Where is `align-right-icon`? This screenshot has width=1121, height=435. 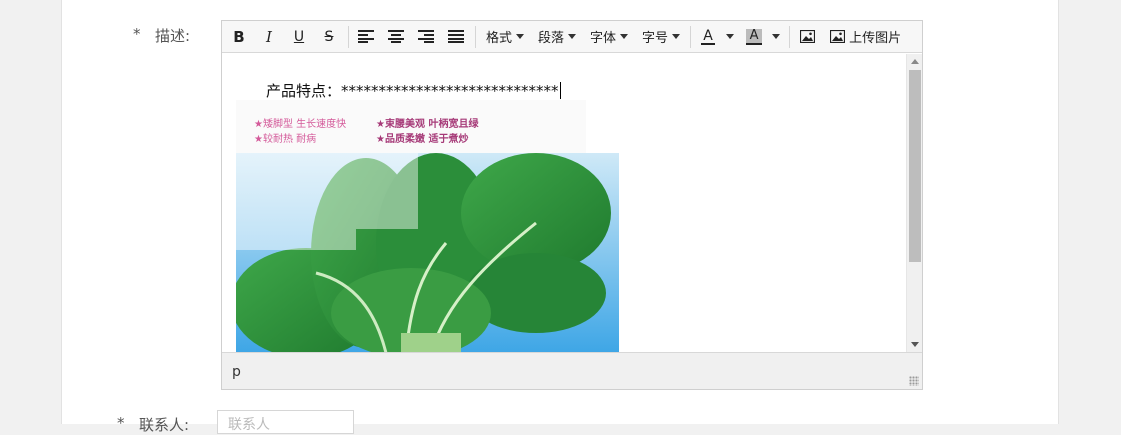
align-right-icon is located at coordinates (426, 36).